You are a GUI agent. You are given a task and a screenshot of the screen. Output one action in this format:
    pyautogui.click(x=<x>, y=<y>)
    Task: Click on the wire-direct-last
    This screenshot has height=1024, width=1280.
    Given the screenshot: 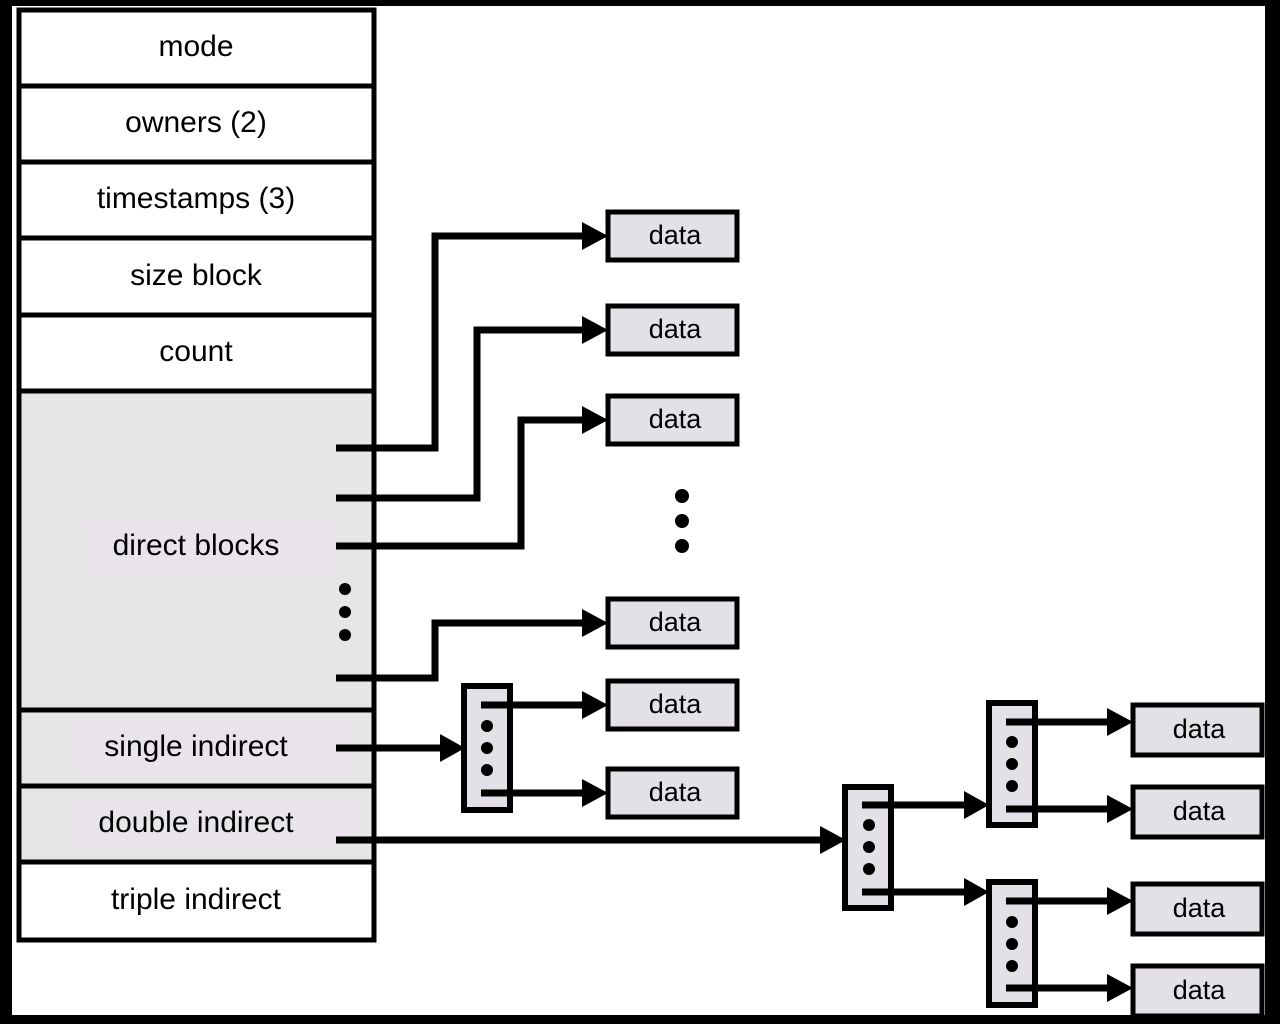 What is the action you would take?
    pyautogui.click(x=472, y=645)
    